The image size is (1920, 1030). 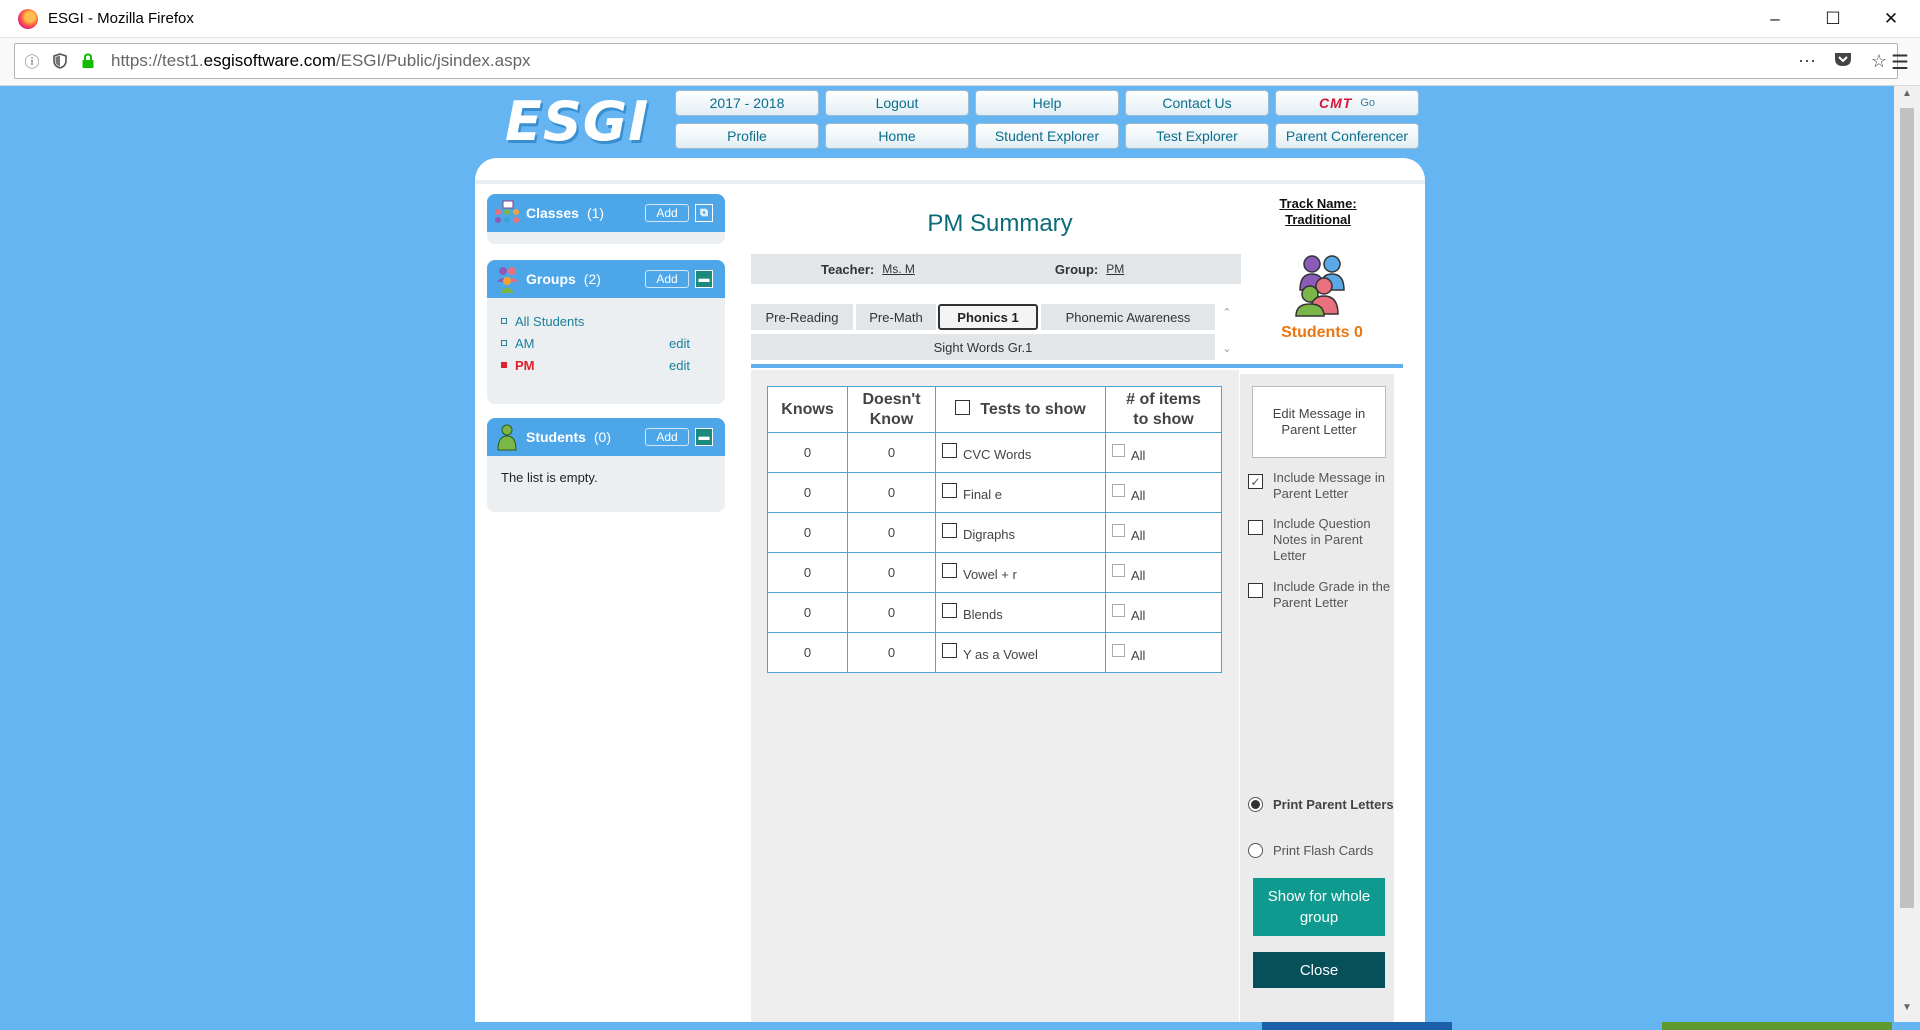 What do you see at coordinates (1000, 223) in the screenshot?
I see `page-title: PM Summary` at bounding box center [1000, 223].